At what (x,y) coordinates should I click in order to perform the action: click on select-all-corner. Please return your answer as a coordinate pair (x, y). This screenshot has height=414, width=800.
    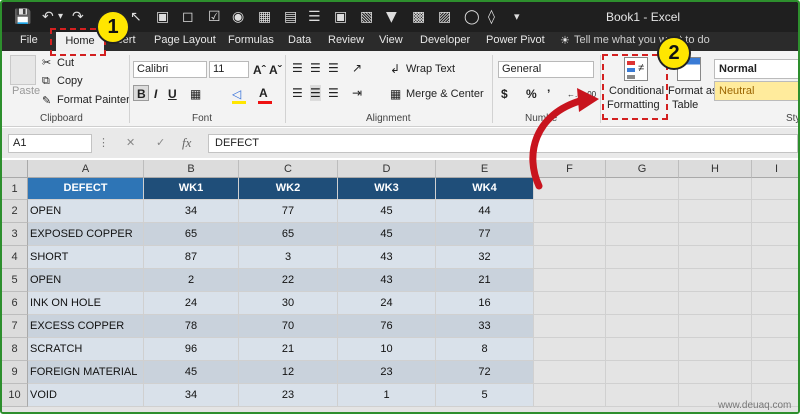
    Looking at the image, I should click on (15, 169).